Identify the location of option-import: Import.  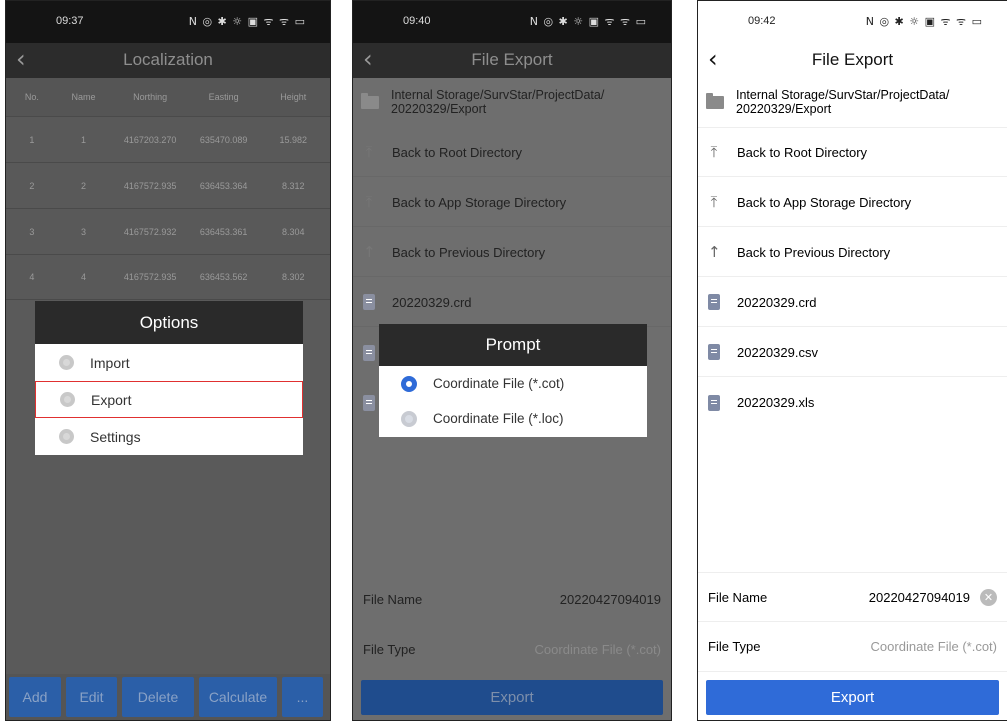
(169, 362).